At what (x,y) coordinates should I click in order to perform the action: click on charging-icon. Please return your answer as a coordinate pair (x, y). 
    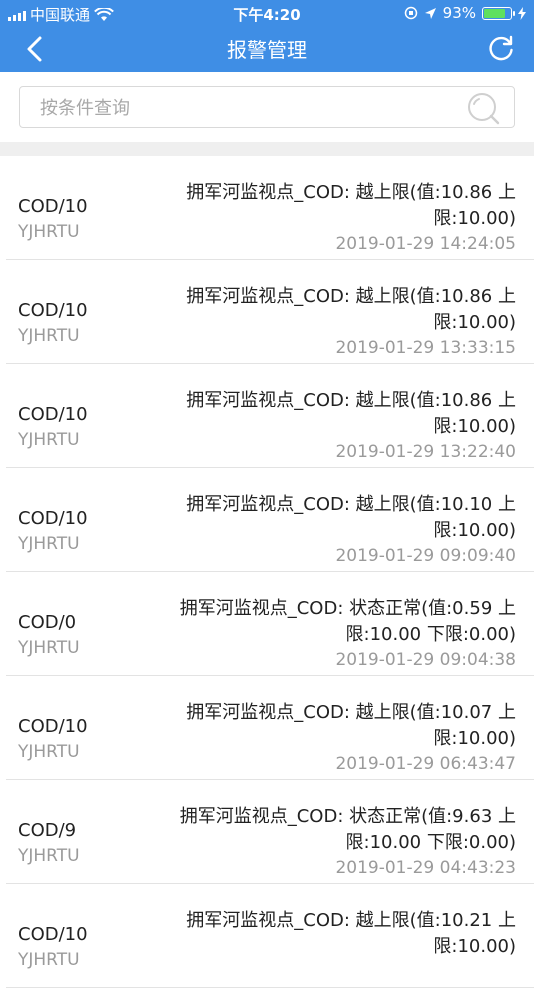
    Looking at the image, I should click on (522, 13).